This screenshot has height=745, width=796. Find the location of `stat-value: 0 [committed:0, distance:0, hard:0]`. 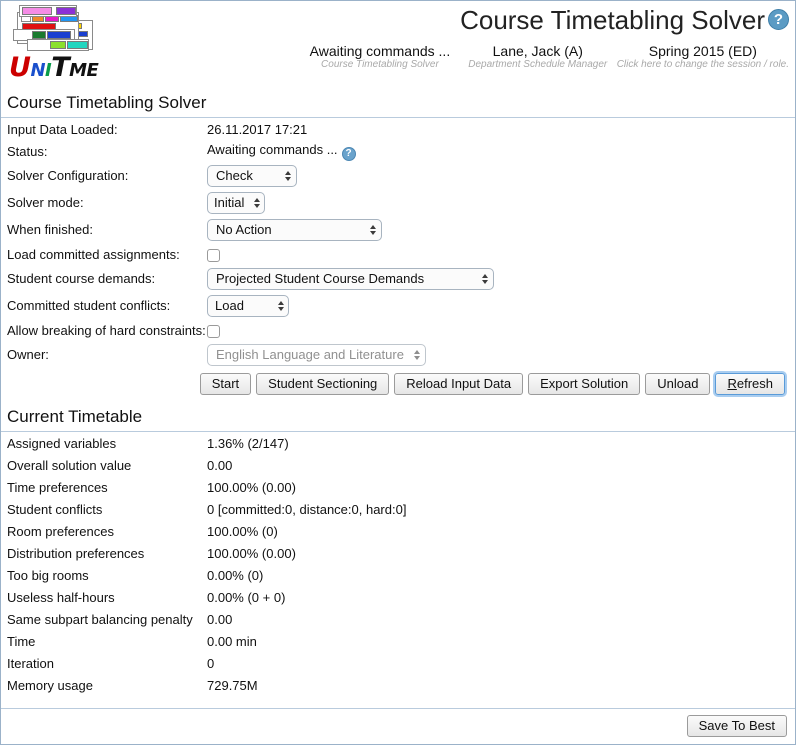

stat-value: 0 [committed:0, distance:0, hard:0] is located at coordinates (307, 509).